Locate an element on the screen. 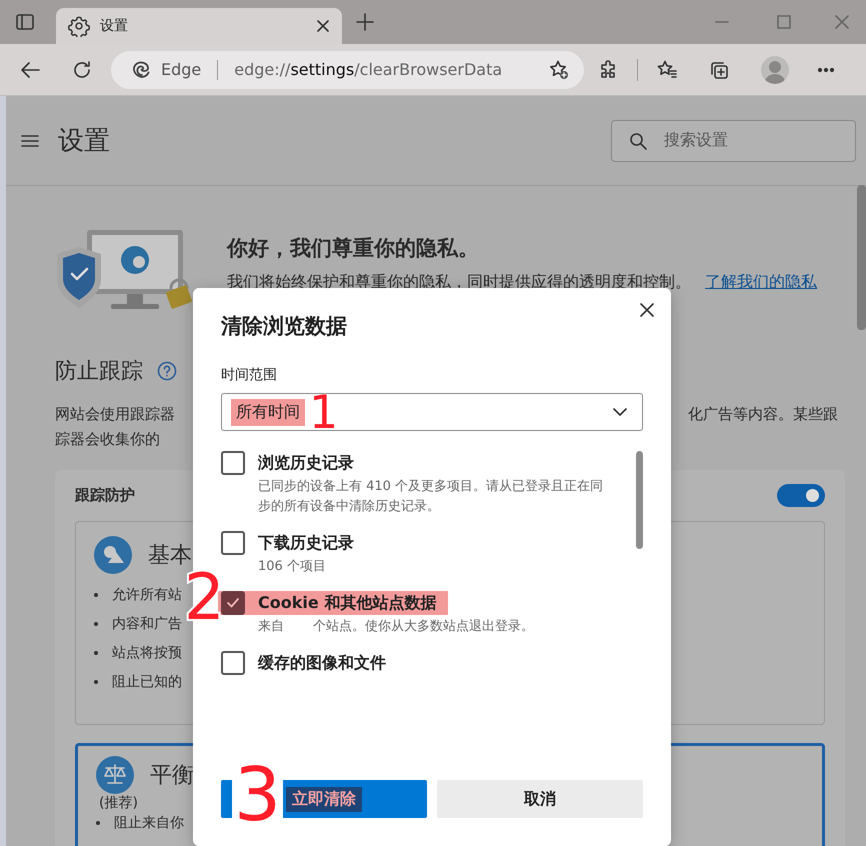 The image size is (866, 846). description-text: 踪器会收集你的 is located at coordinates (108, 439).